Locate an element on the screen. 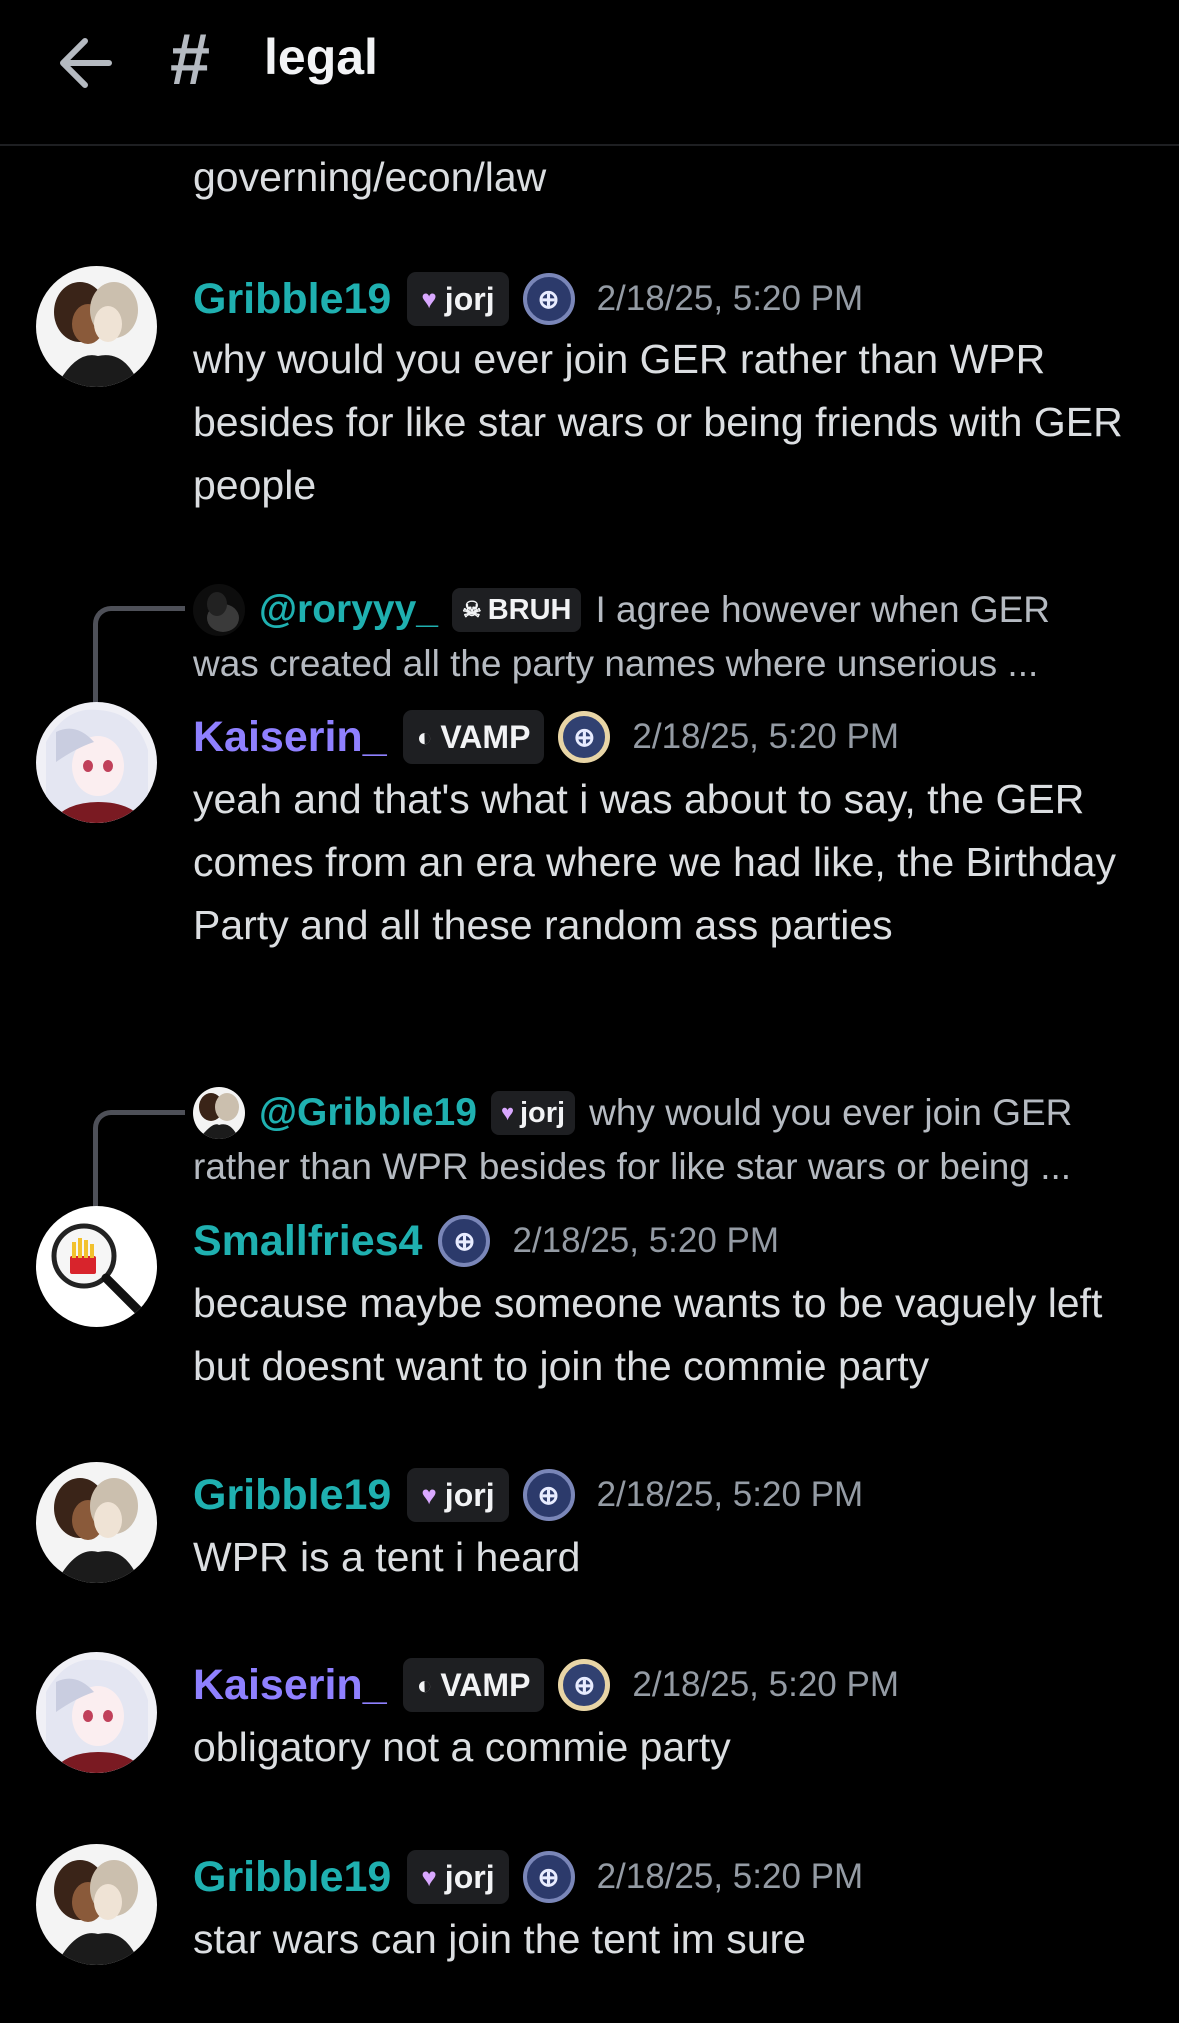 The height and width of the screenshot is (2023, 1179). reply-server-tag-label: BRUH is located at coordinates (529, 610).